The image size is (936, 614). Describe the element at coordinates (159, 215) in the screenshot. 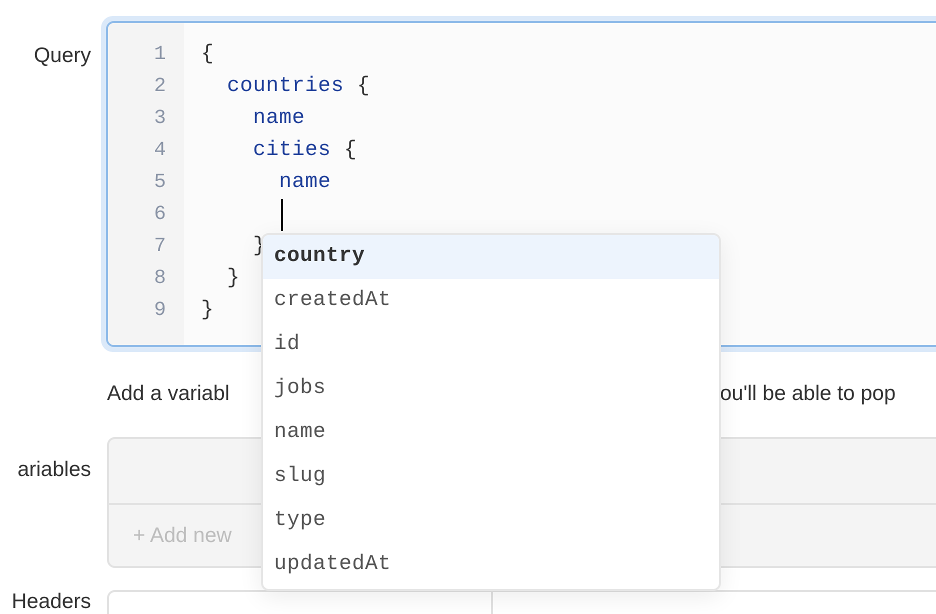

I see `line-number: 6` at that location.